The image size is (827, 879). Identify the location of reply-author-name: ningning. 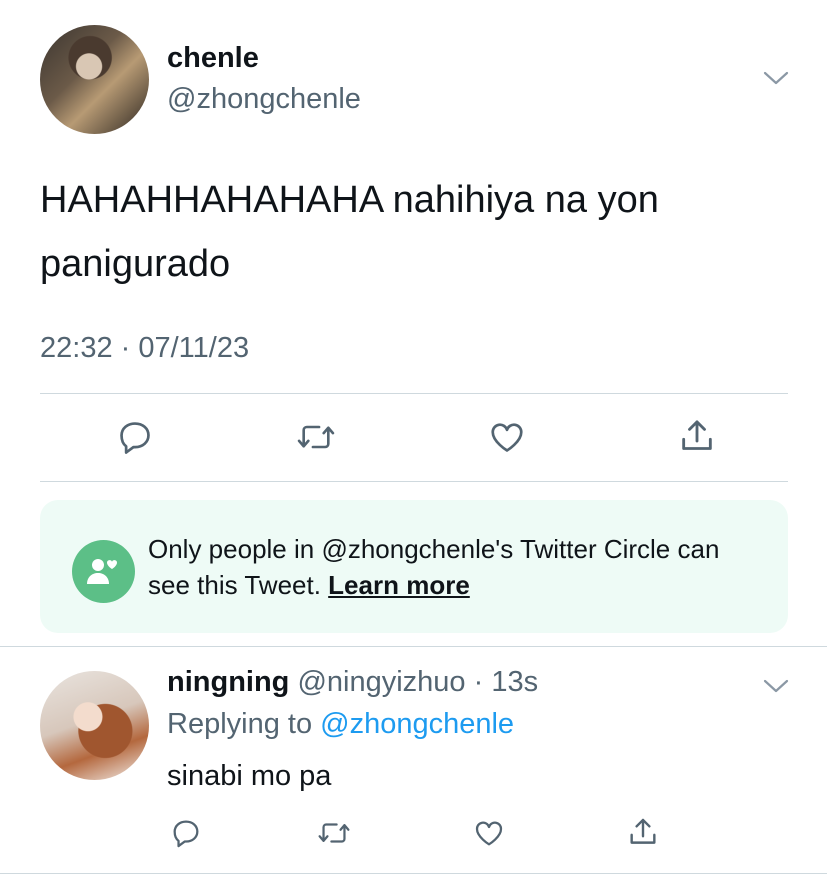
(228, 682).